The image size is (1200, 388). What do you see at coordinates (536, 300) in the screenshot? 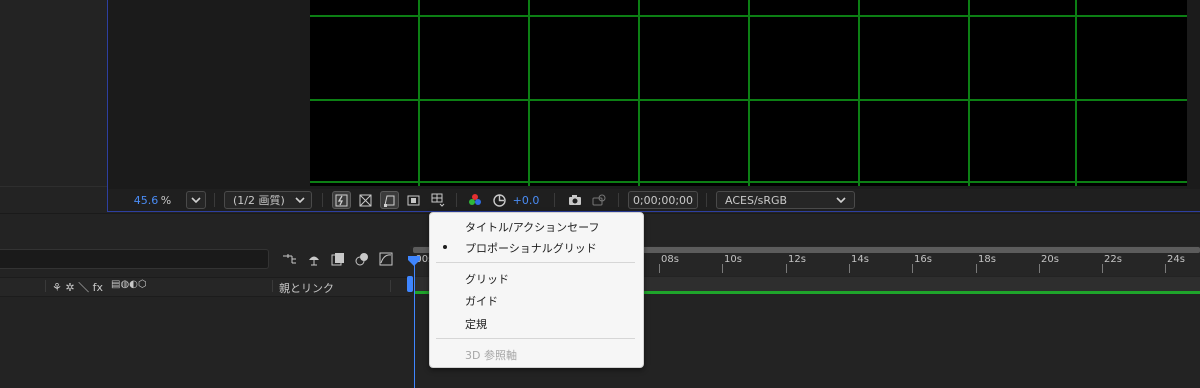
I see `menu-item-guides: ガイド` at bounding box center [536, 300].